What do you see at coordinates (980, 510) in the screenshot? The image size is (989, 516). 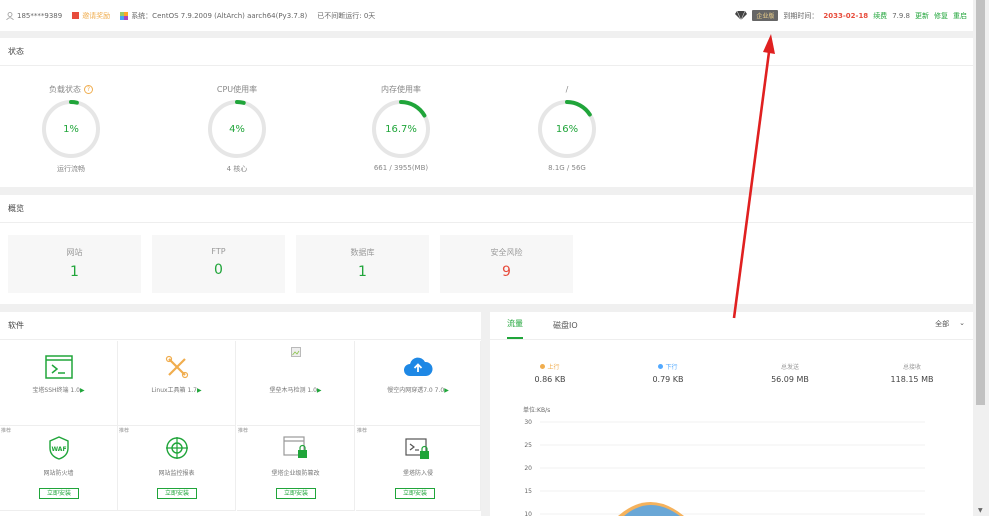 I see `scroll-down-icon: ▼` at bounding box center [980, 510].